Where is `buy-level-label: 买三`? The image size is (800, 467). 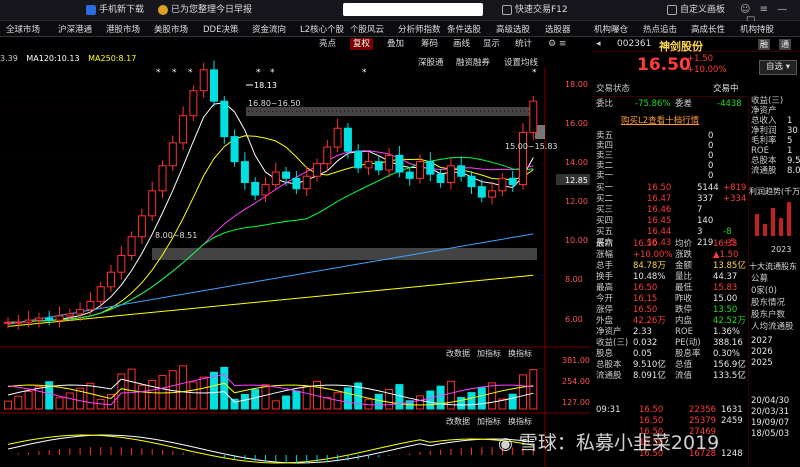
buy-level-label: 买三 is located at coordinates (605, 210).